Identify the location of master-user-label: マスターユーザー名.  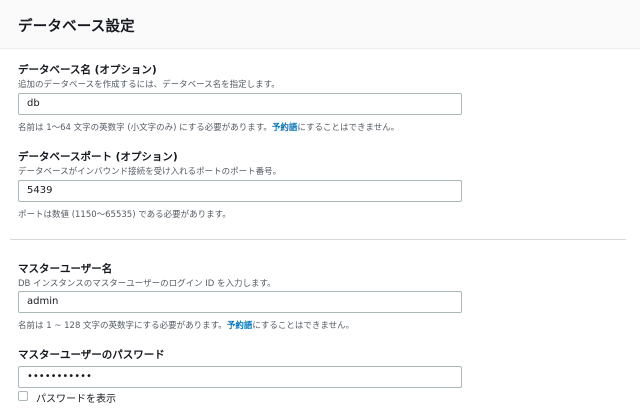
(65, 269).